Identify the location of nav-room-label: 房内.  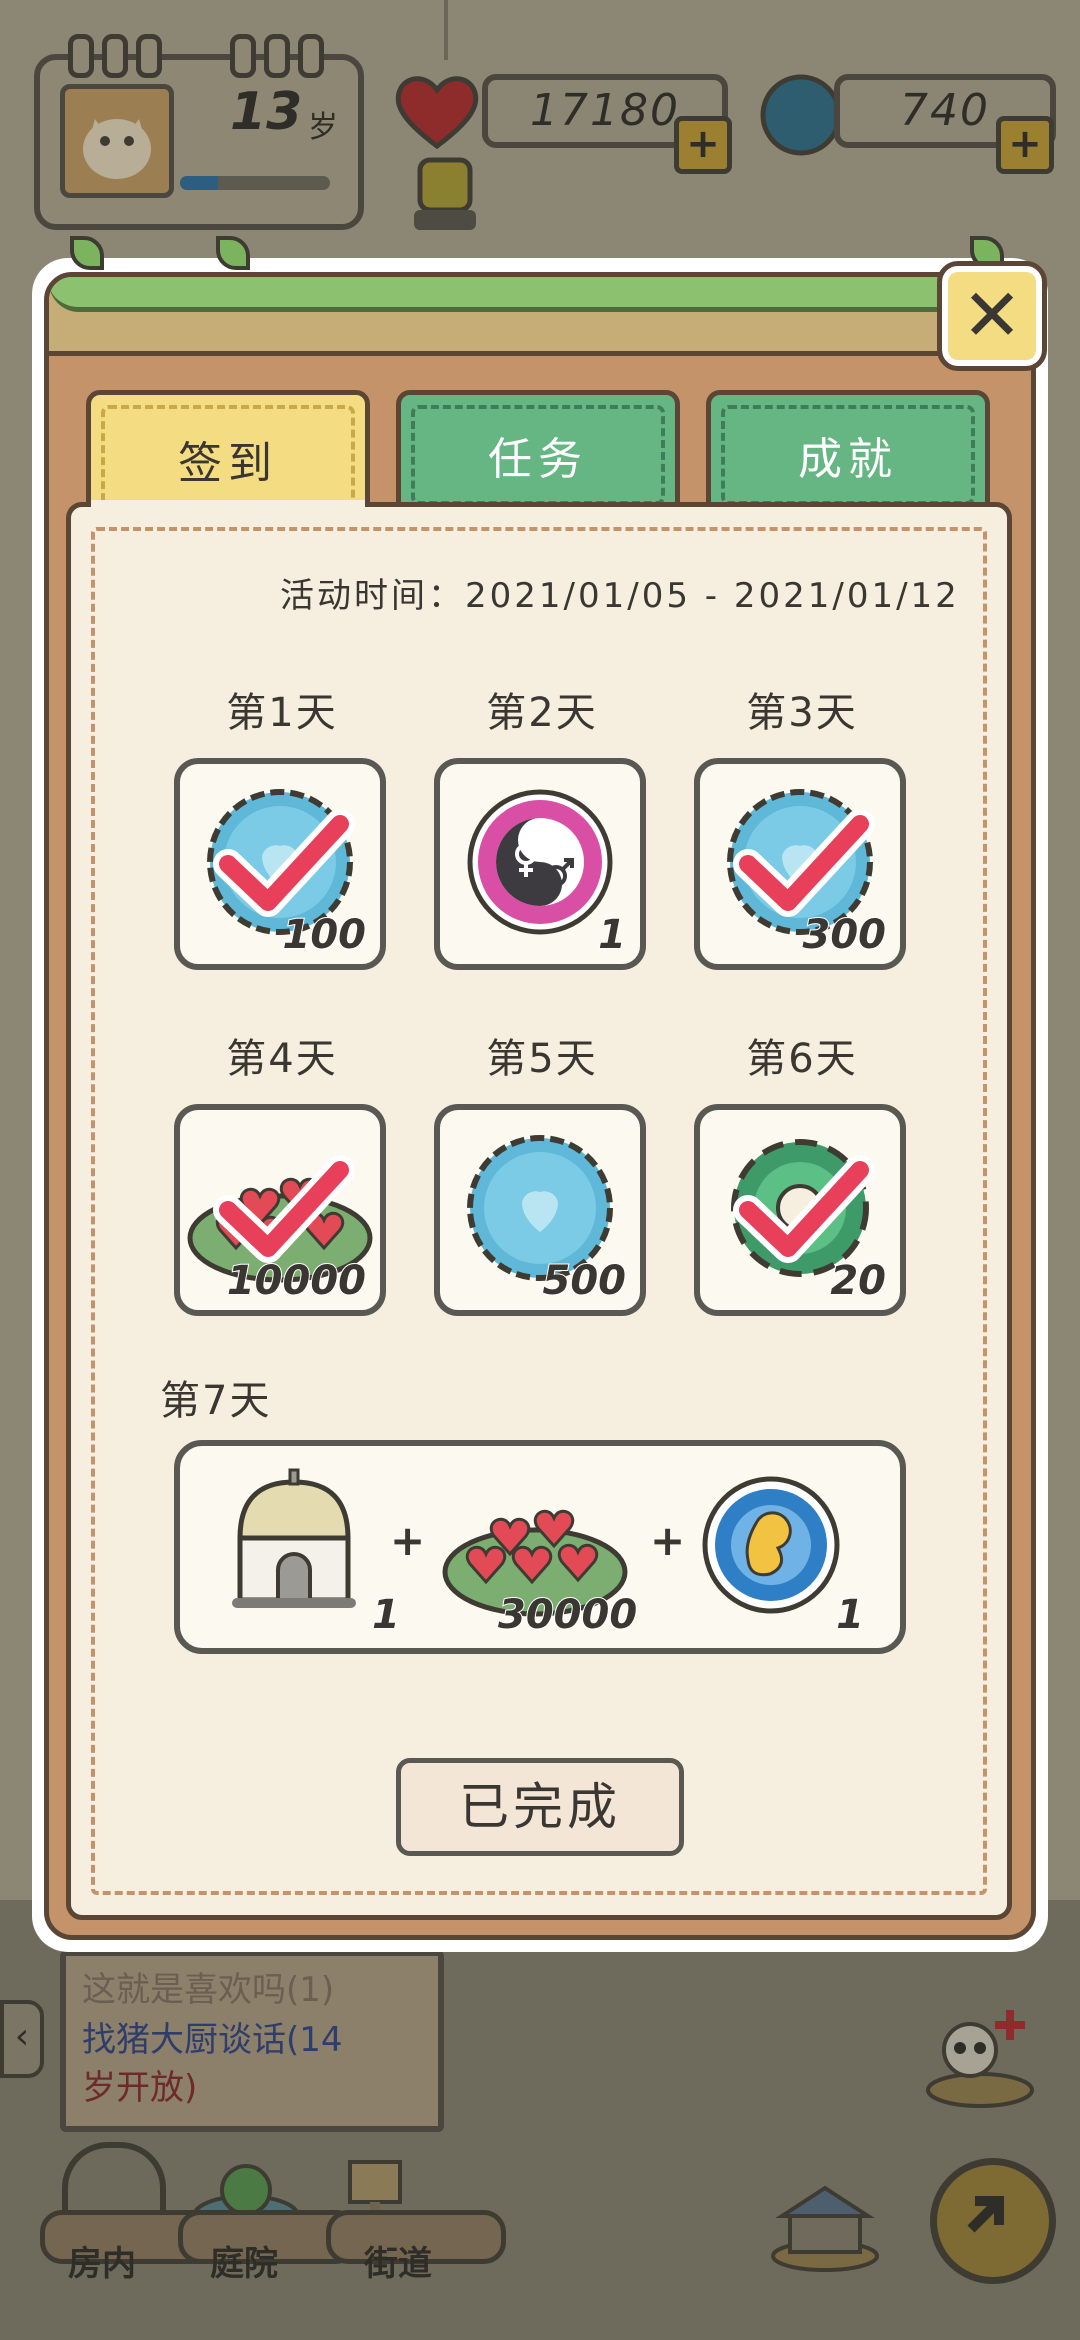
(102, 2260).